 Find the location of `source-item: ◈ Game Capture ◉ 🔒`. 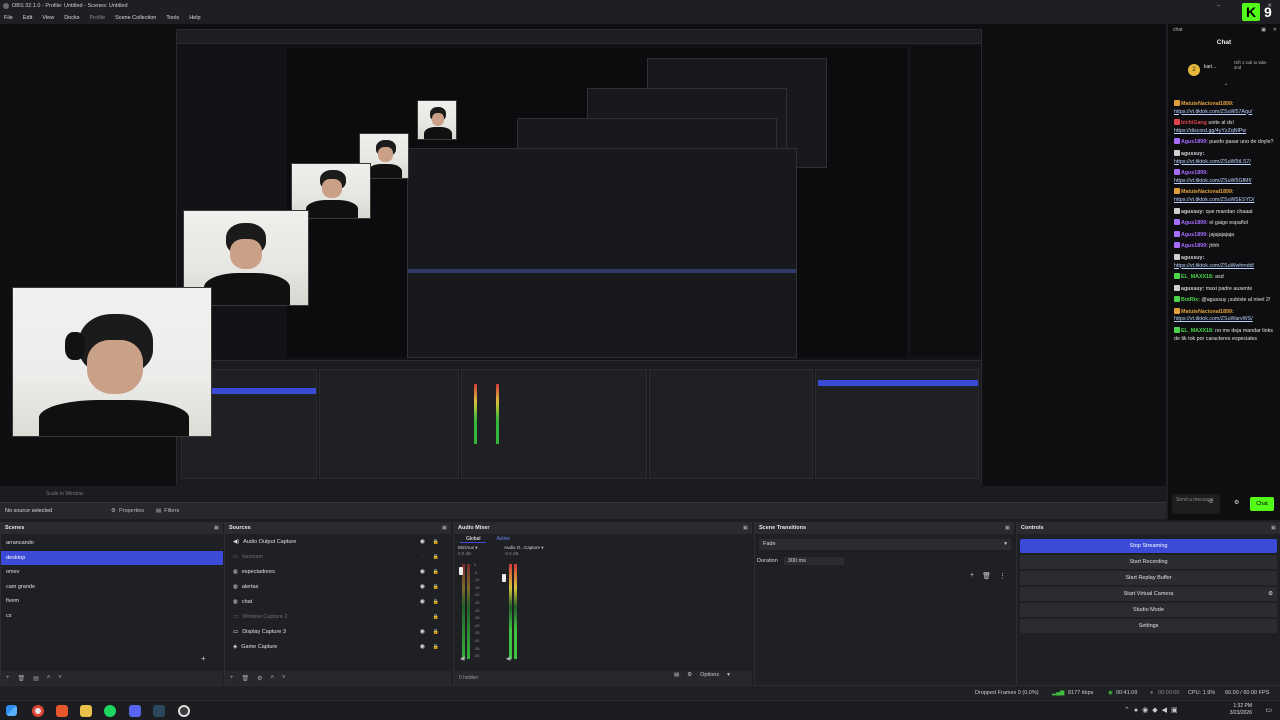

source-item: ◈ Game Capture ◉ 🔒 is located at coordinates (338, 647).